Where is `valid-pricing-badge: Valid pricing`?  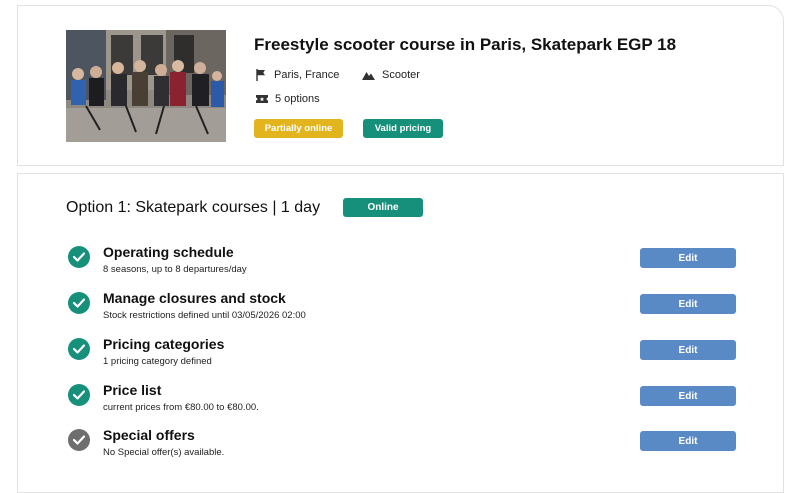 valid-pricing-badge: Valid pricing is located at coordinates (403, 128).